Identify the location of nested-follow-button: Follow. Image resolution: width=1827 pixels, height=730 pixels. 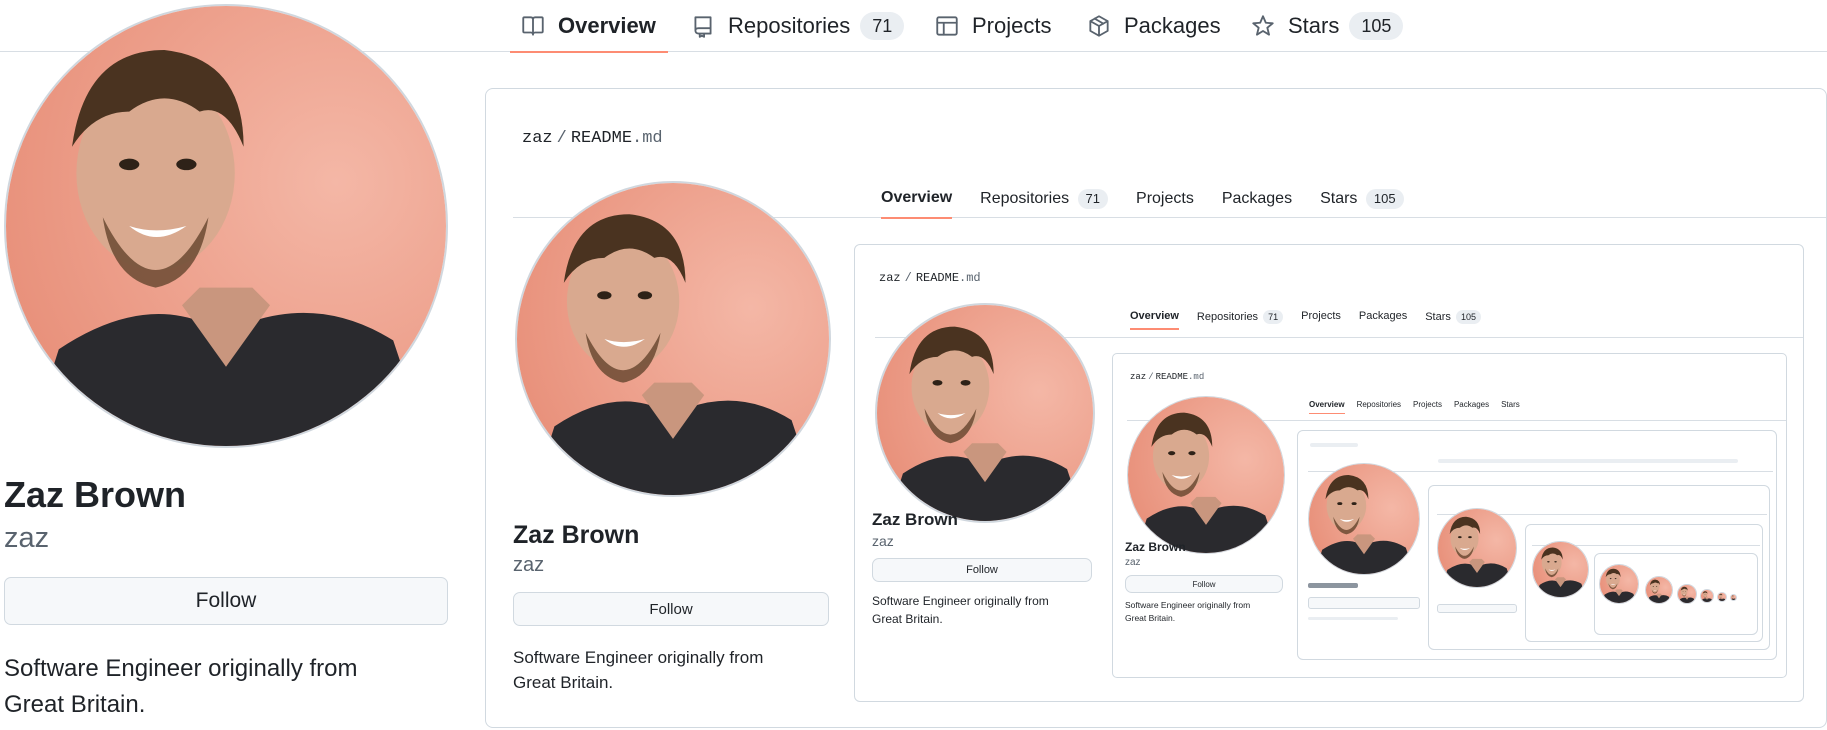
(982, 570).